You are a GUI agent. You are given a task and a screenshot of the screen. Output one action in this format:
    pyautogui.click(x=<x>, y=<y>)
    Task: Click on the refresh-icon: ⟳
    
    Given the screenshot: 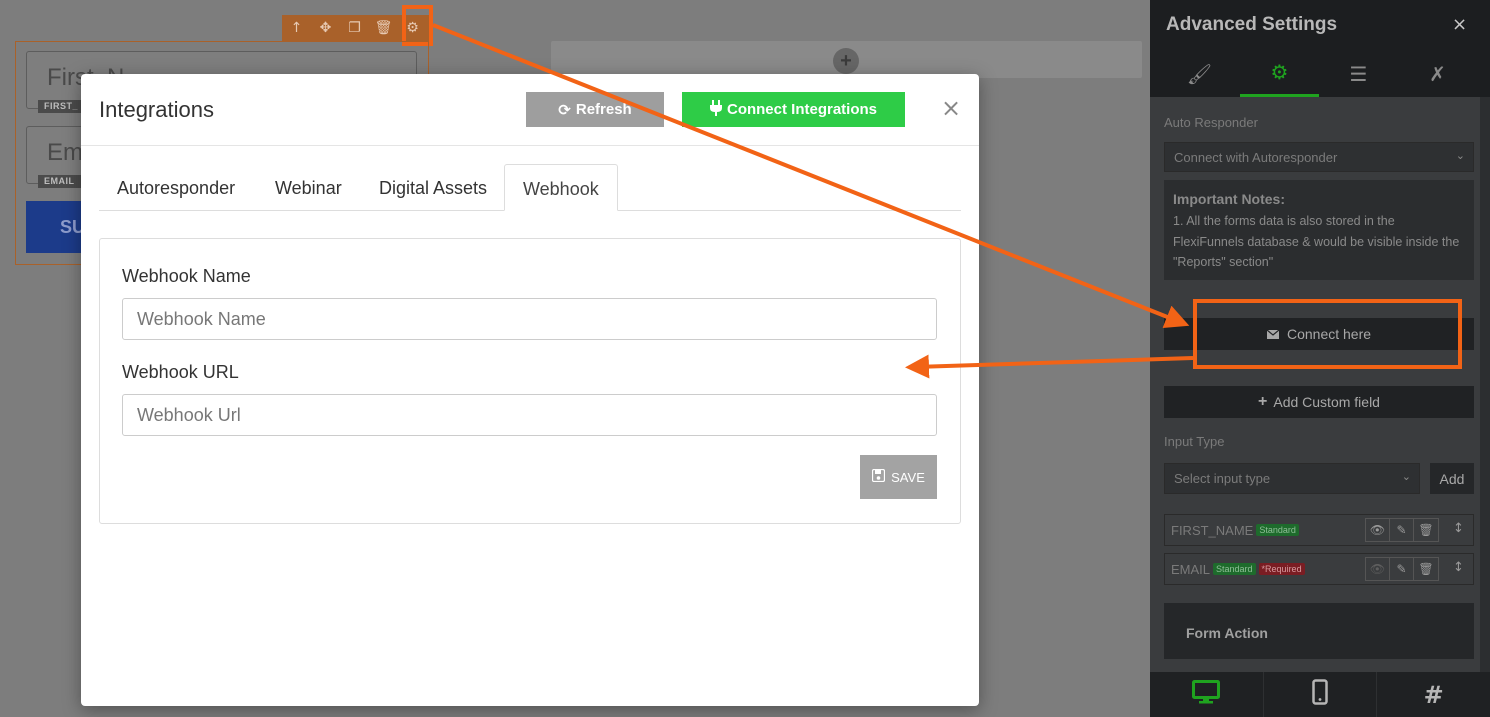 What is the action you would take?
    pyautogui.click(x=564, y=109)
    